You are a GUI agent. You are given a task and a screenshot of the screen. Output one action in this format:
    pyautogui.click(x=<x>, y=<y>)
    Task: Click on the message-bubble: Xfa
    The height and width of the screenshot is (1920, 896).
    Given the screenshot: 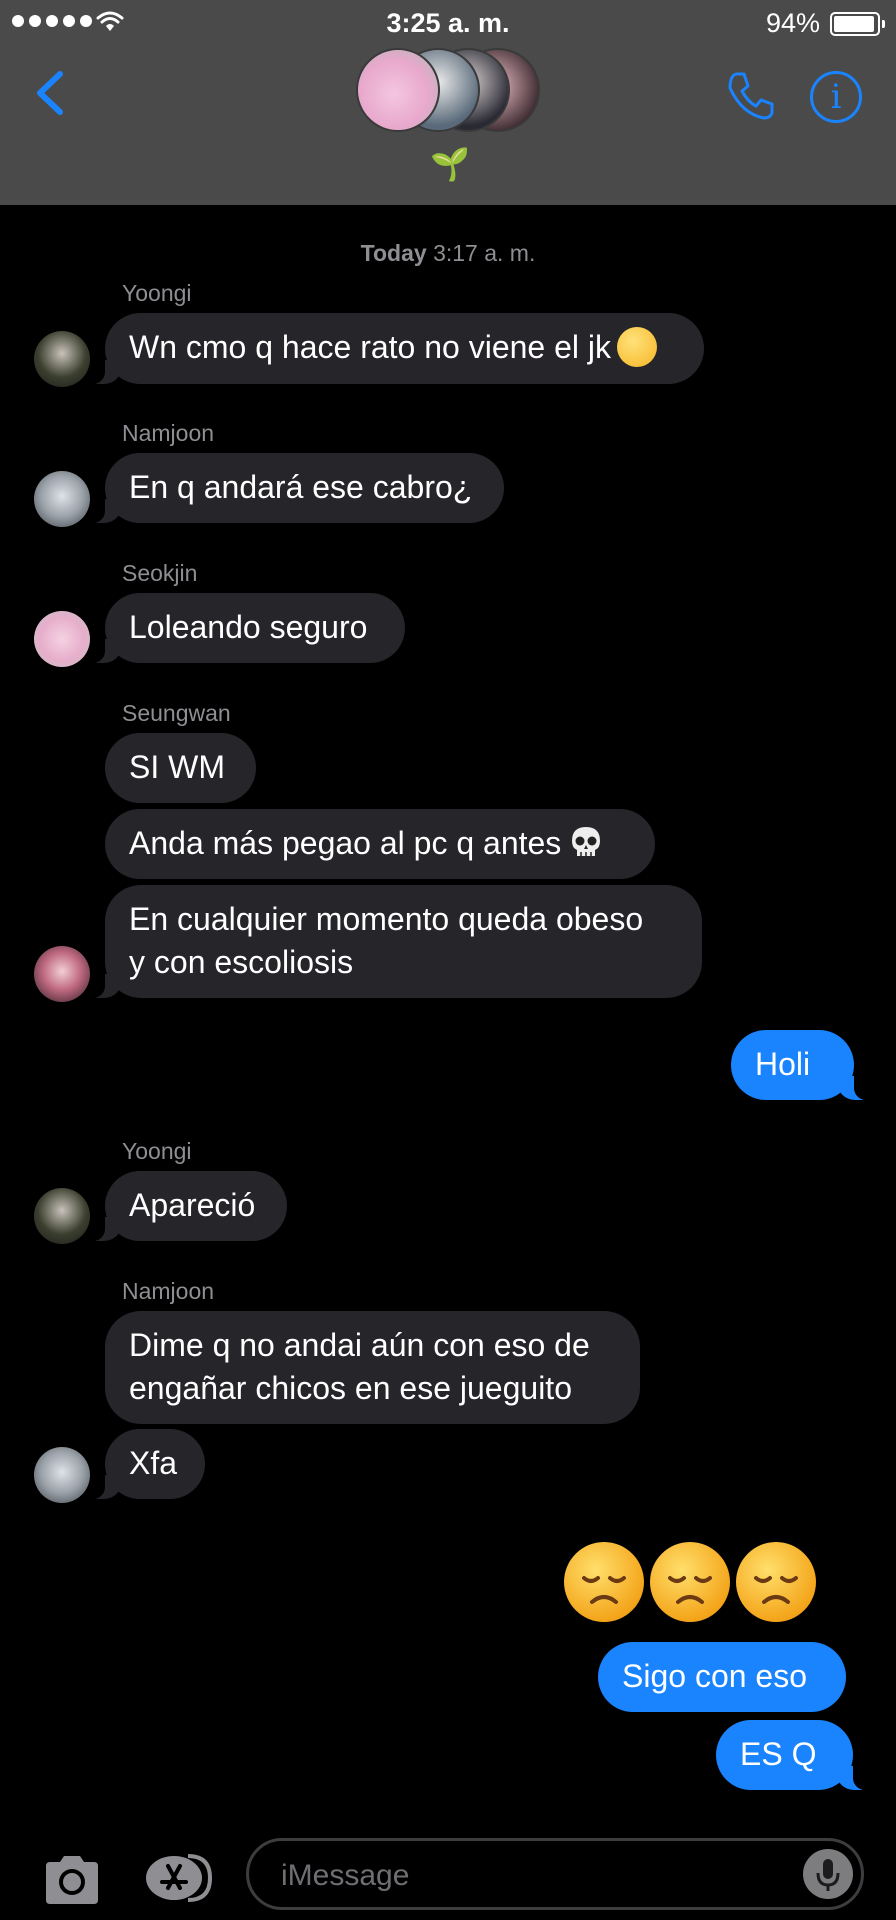 What is the action you would take?
    pyautogui.click(x=148, y=1464)
    